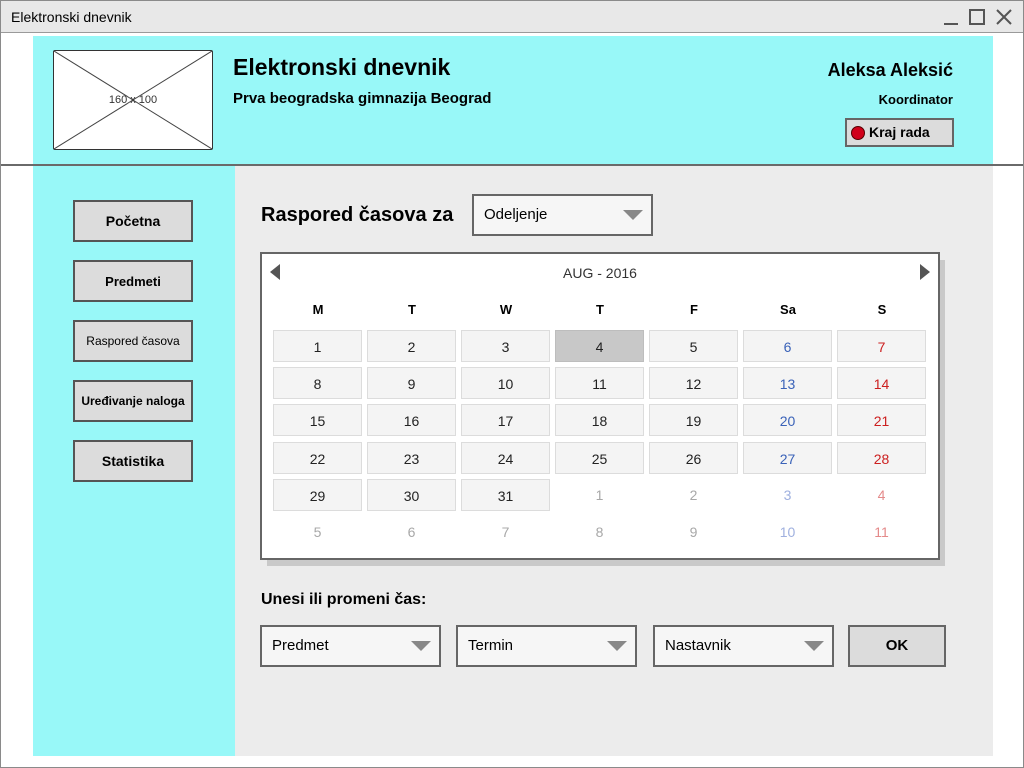 Image resolution: width=1024 pixels, height=768 pixels. Describe the element at coordinates (491, 645) in the screenshot. I see `term-dropdown-value: Termin` at that location.